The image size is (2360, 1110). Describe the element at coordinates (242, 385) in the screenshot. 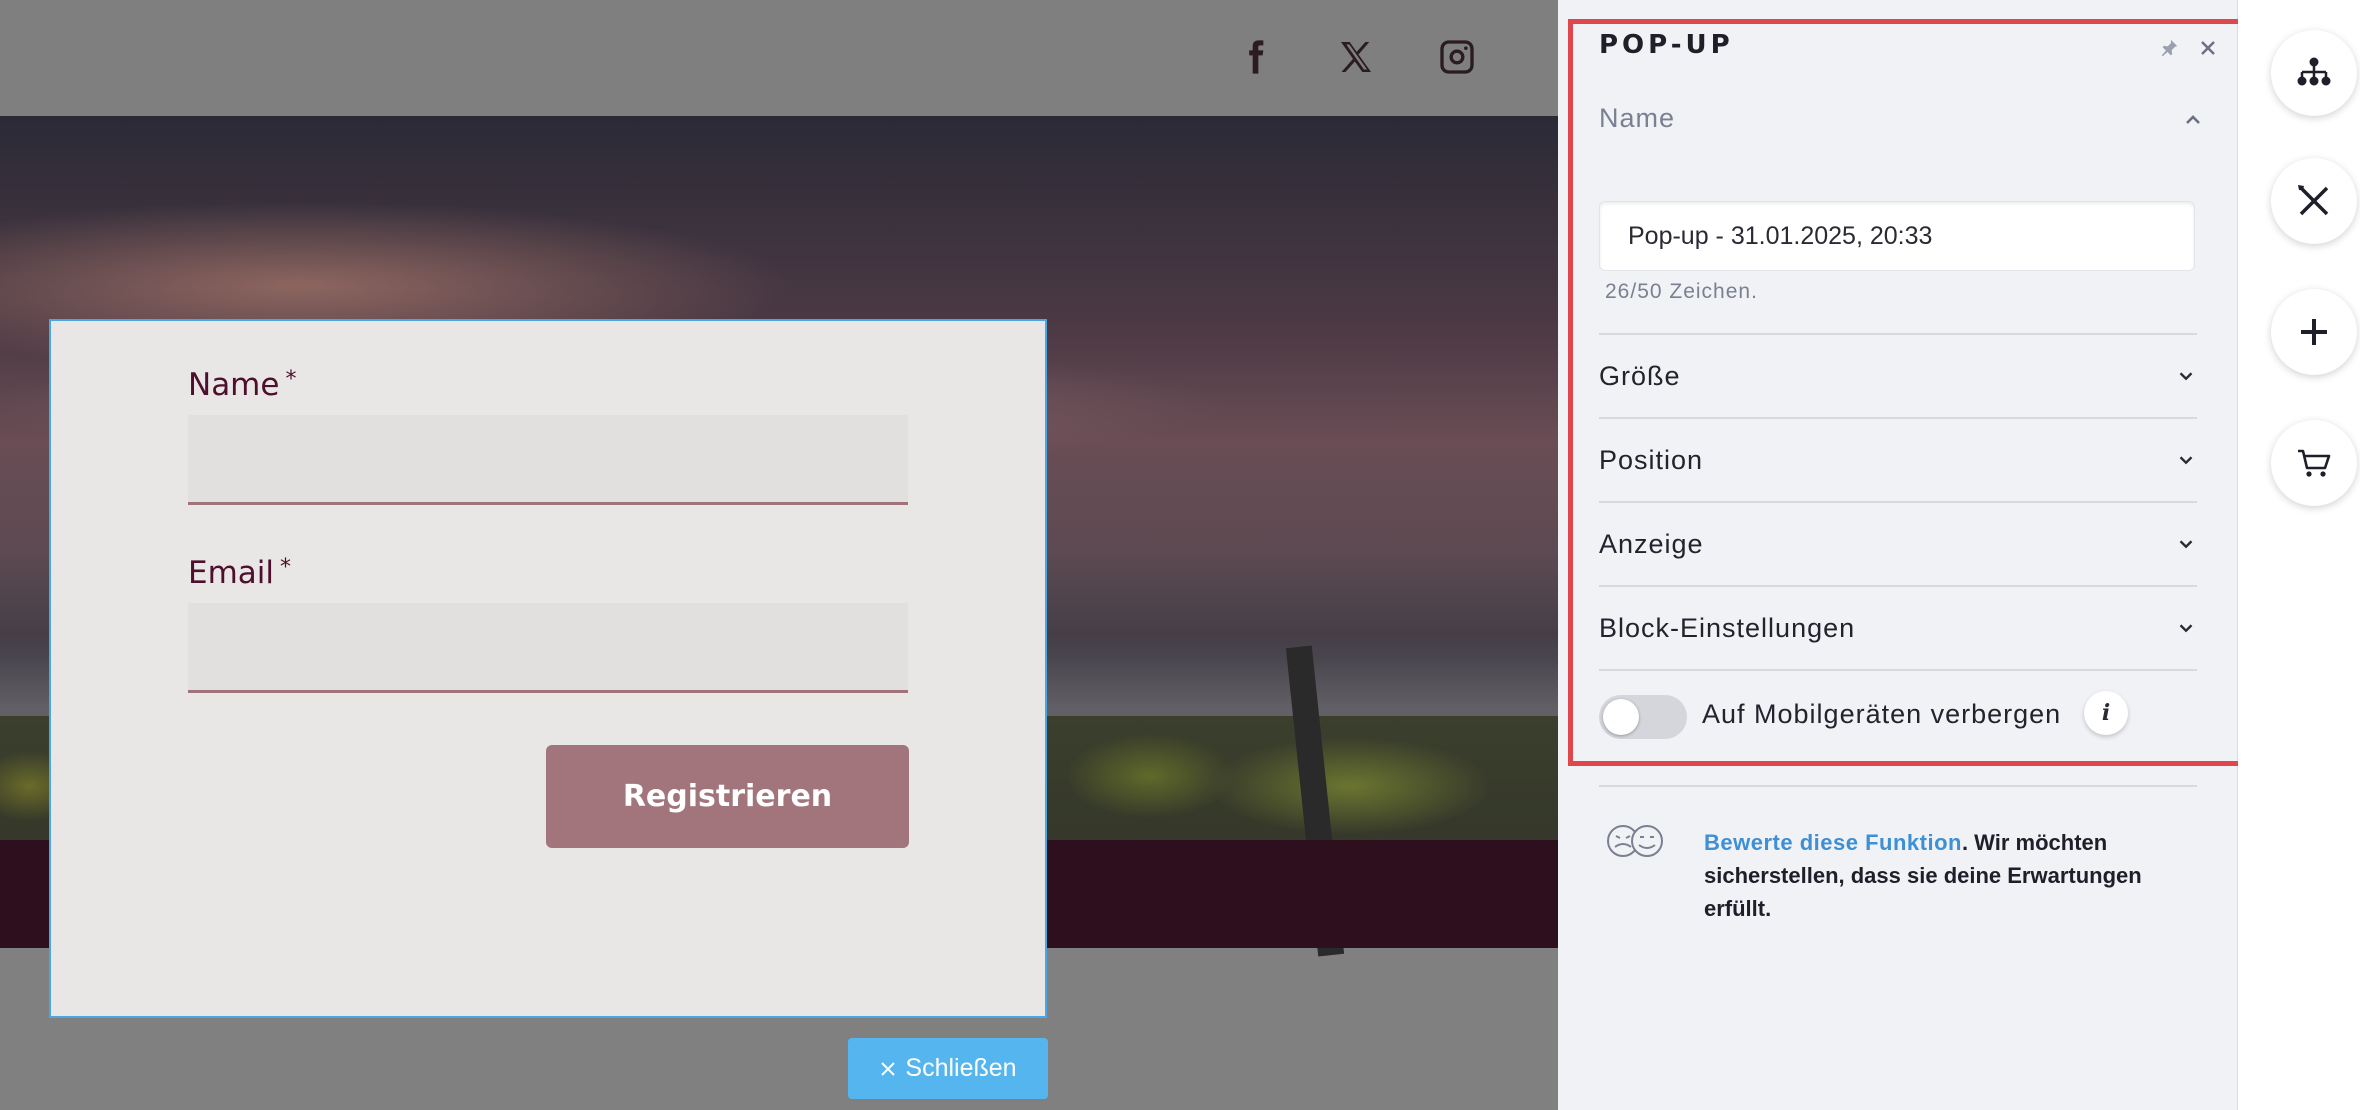

I see `name-label: Name *` at that location.